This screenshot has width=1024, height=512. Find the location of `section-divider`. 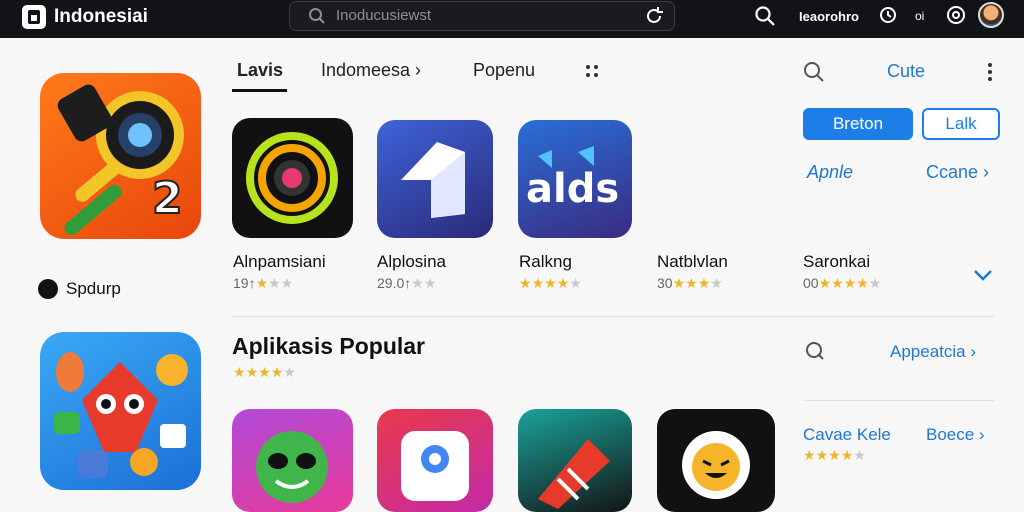

section-divider is located at coordinates (613, 316).